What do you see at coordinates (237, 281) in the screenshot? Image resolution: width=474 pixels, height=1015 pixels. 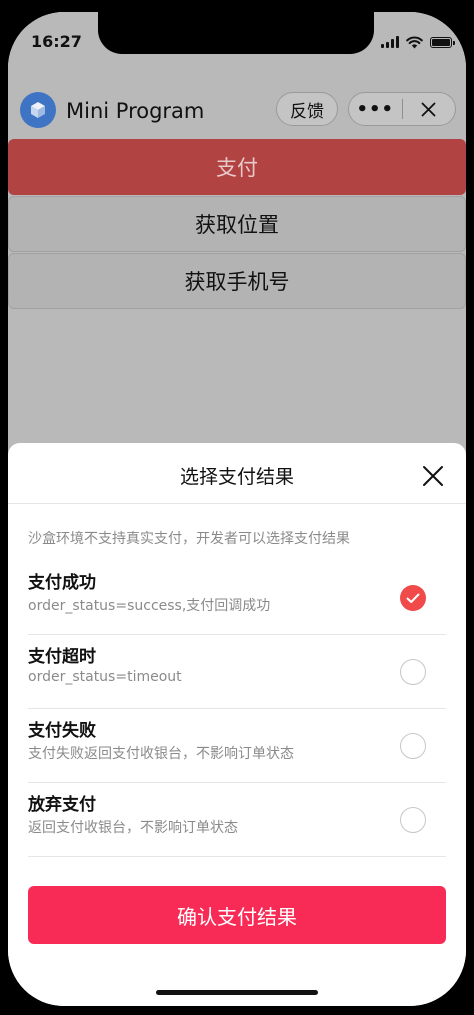 I see `get-phone-number-button: 获取手机号` at bounding box center [237, 281].